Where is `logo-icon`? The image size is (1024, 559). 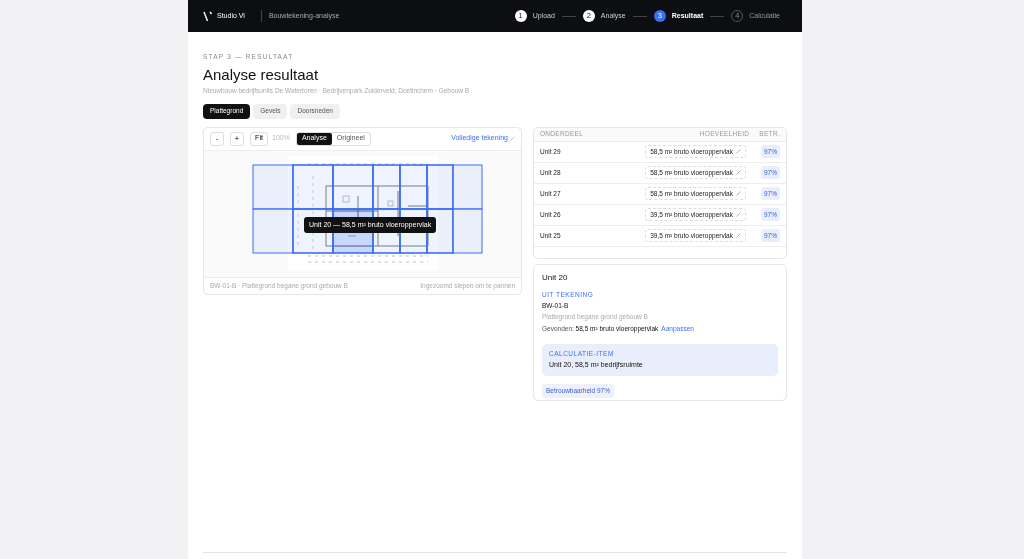 logo-icon is located at coordinates (208, 16).